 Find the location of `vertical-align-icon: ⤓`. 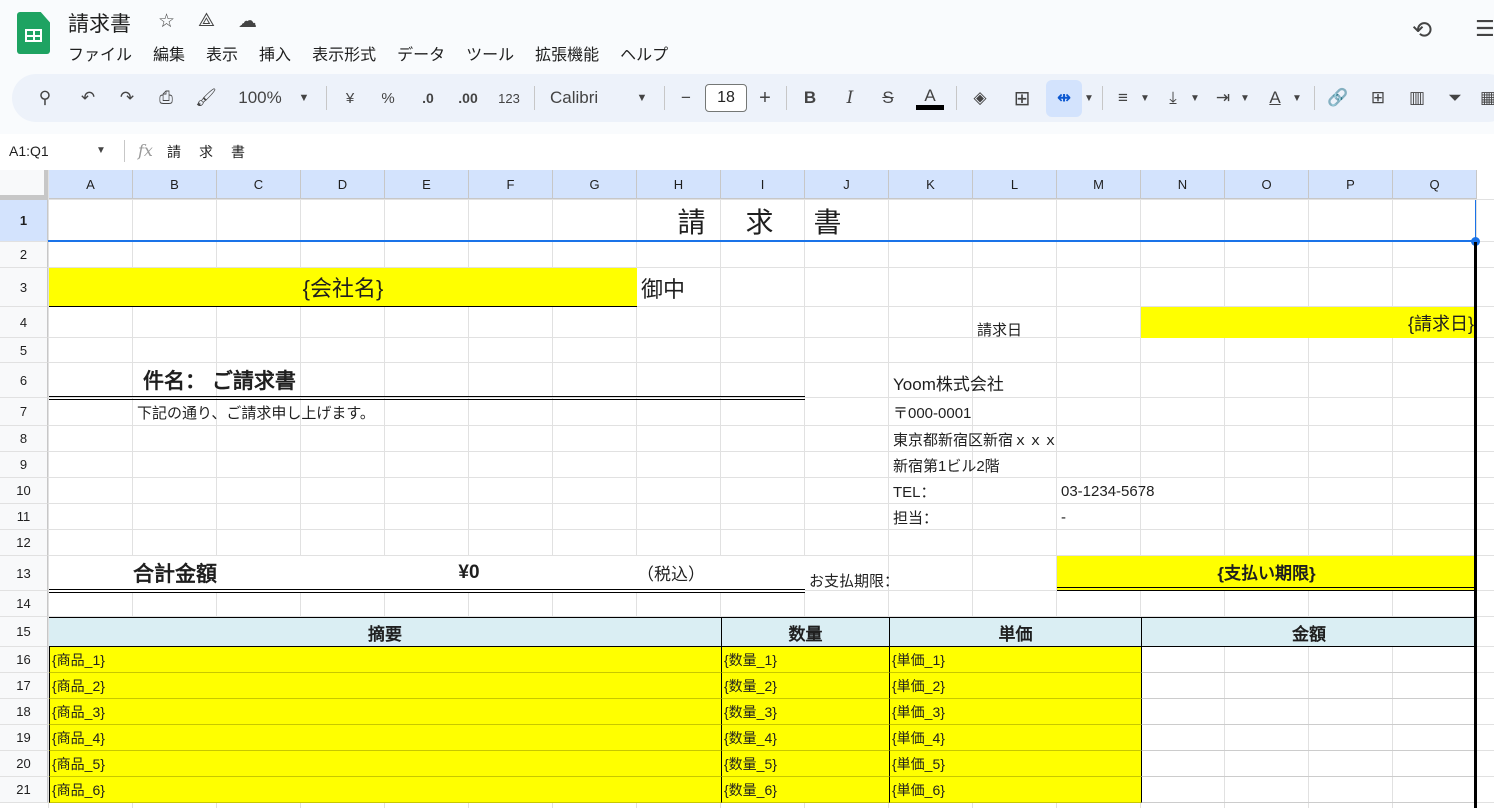

vertical-align-icon: ⤓ is located at coordinates (1173, 98).